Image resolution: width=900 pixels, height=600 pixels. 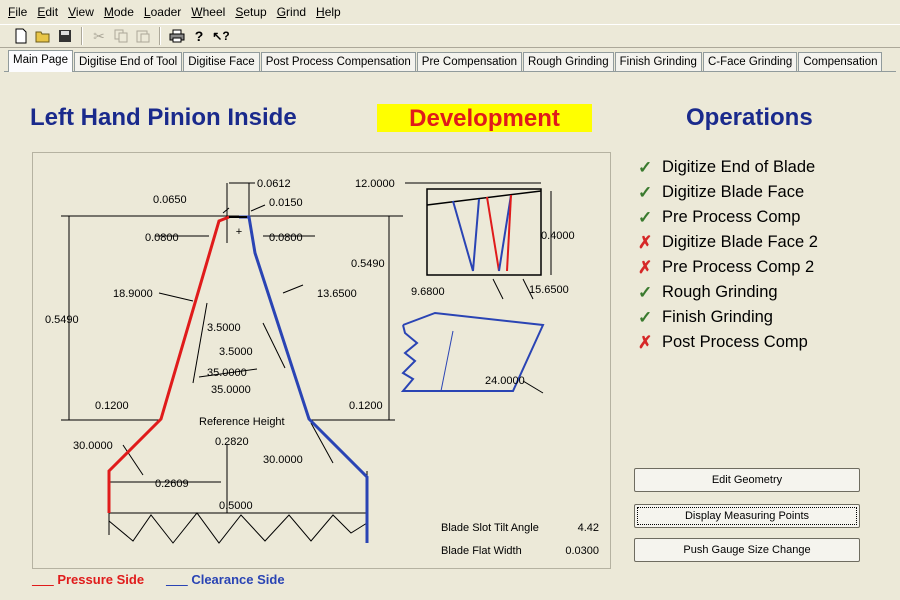 What do you see at coordinates (366, 406) in the screenshot?
I see `dim-1200-right: 0.1200` at bounding box center [366, 406].